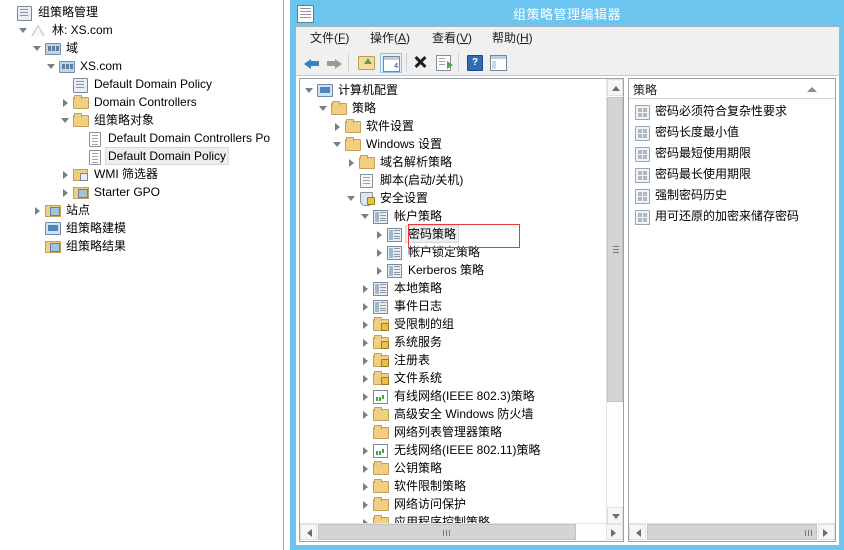 The image size is (844, 550). I want to click on gpmc-tree-item-row: Starter GPO, so click(141, 192).